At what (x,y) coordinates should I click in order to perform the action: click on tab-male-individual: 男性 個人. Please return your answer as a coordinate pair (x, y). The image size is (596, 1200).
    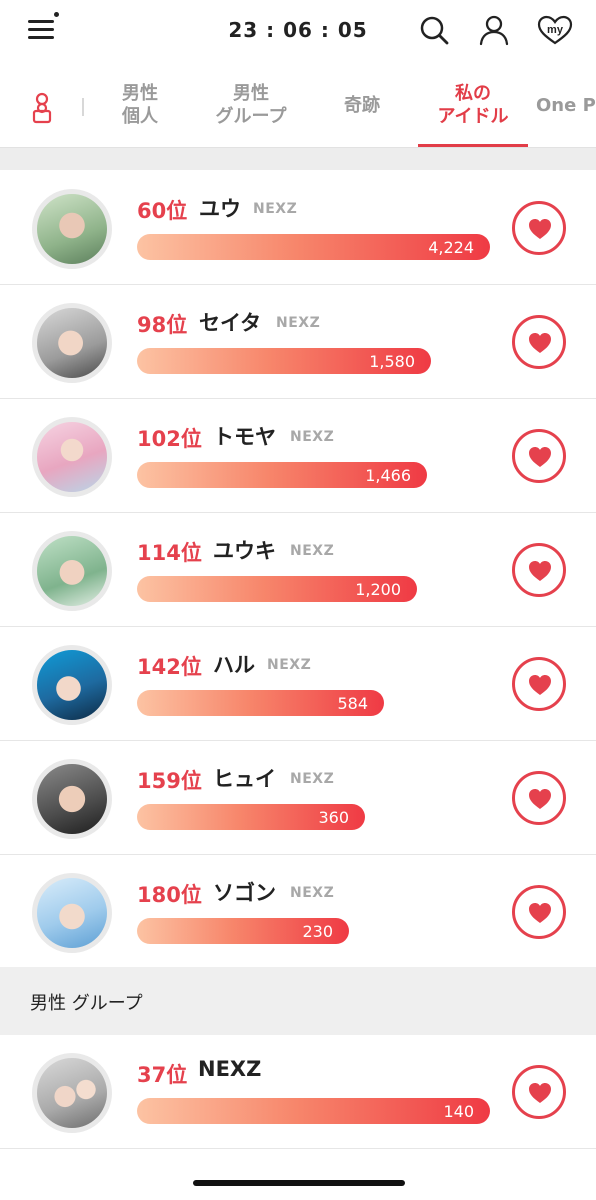
    Looking at the image, I should click on (140, 105).